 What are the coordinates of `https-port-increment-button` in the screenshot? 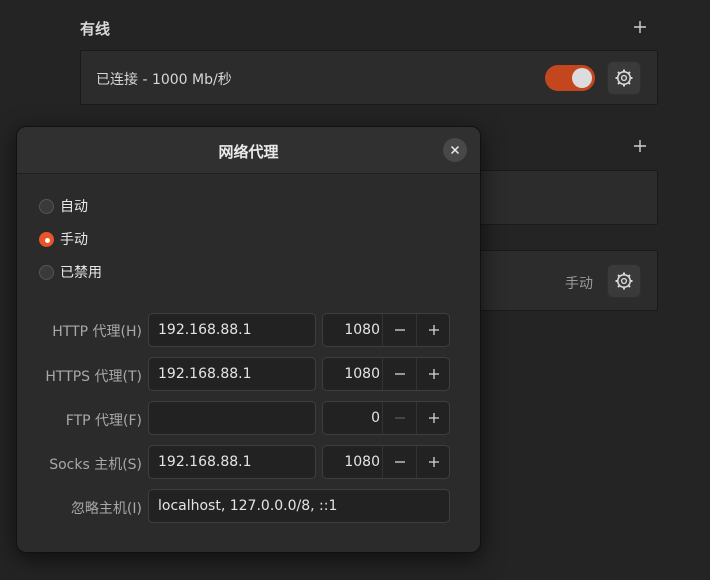 It's located at (433, 374).